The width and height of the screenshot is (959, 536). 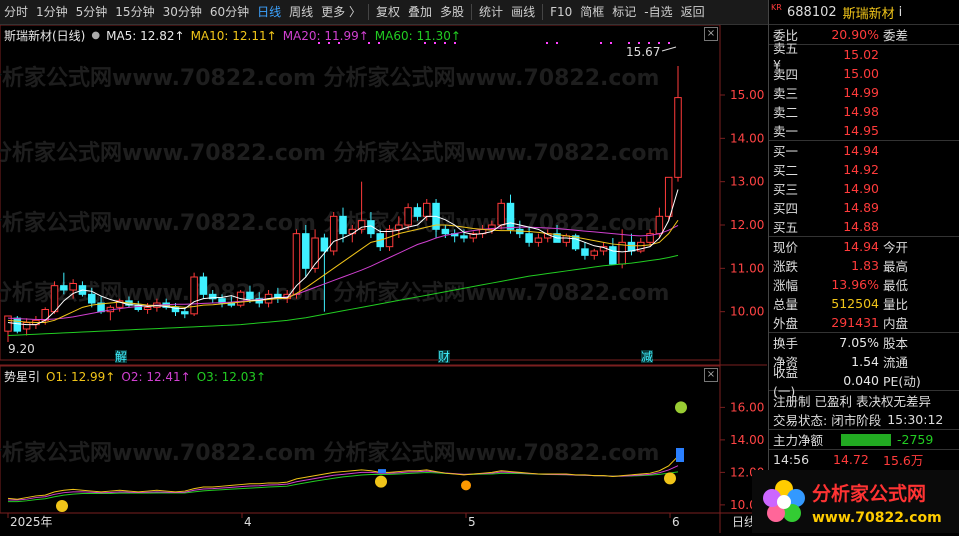 I want to click on buy-row-1: 买二 14.92, so click(x=864, y=169).